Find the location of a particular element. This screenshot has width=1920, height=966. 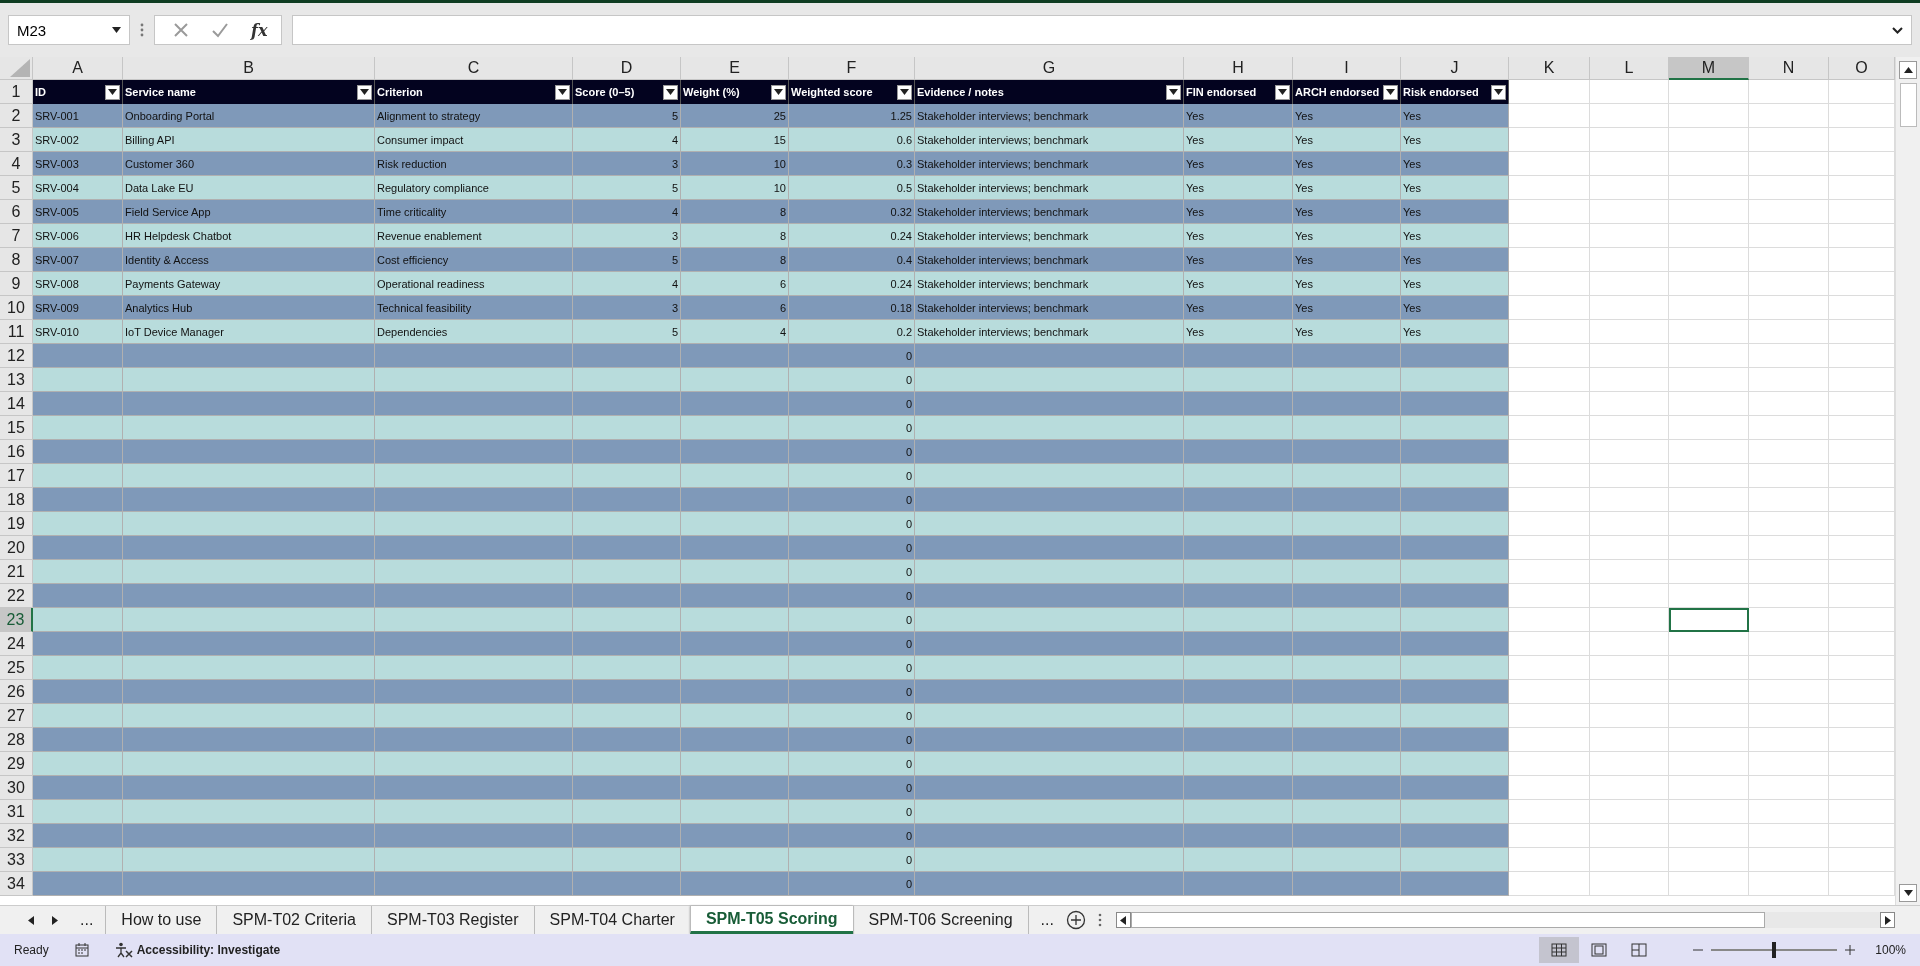

row-number: 29 is located at coordinates (16, 764).